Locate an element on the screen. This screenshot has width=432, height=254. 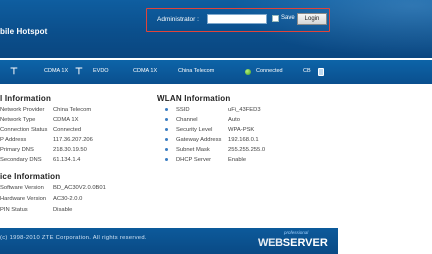
info-value: CDMA 1X is located at coordinates (66, 120).